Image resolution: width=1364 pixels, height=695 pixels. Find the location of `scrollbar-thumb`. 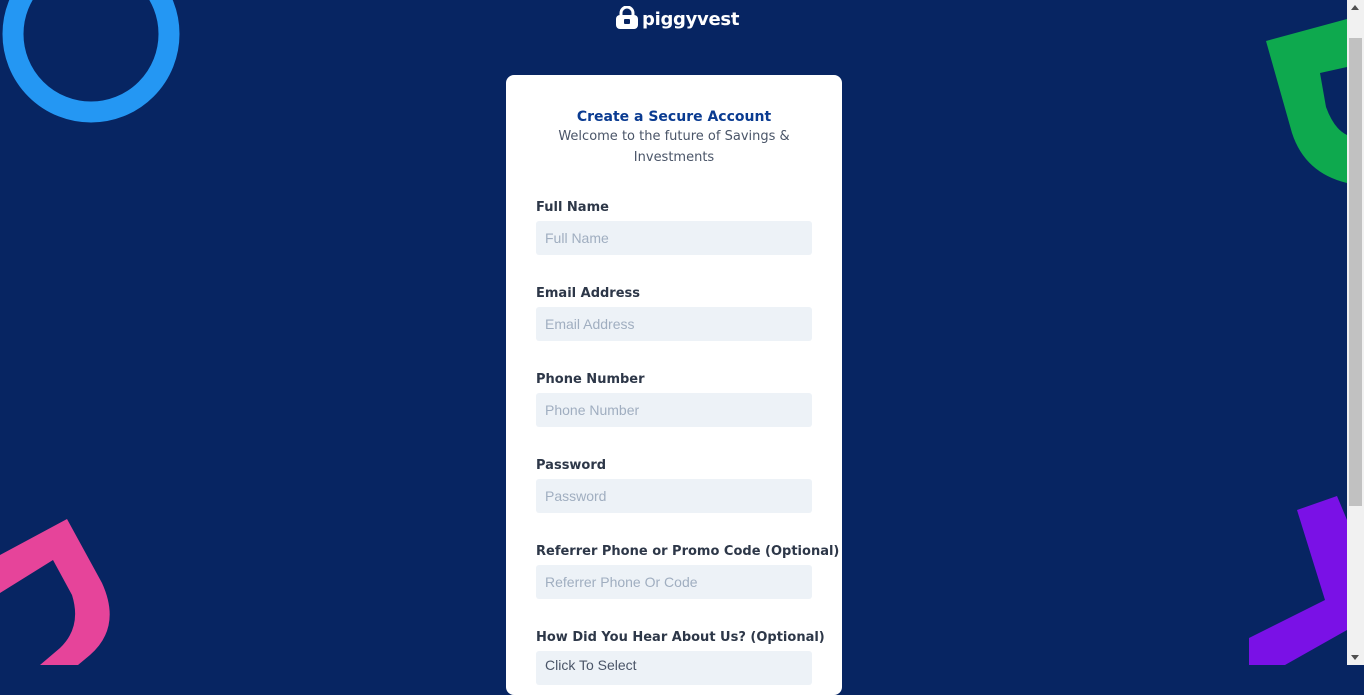

scrollbar-thumb is located at coordinates (1355, 272).